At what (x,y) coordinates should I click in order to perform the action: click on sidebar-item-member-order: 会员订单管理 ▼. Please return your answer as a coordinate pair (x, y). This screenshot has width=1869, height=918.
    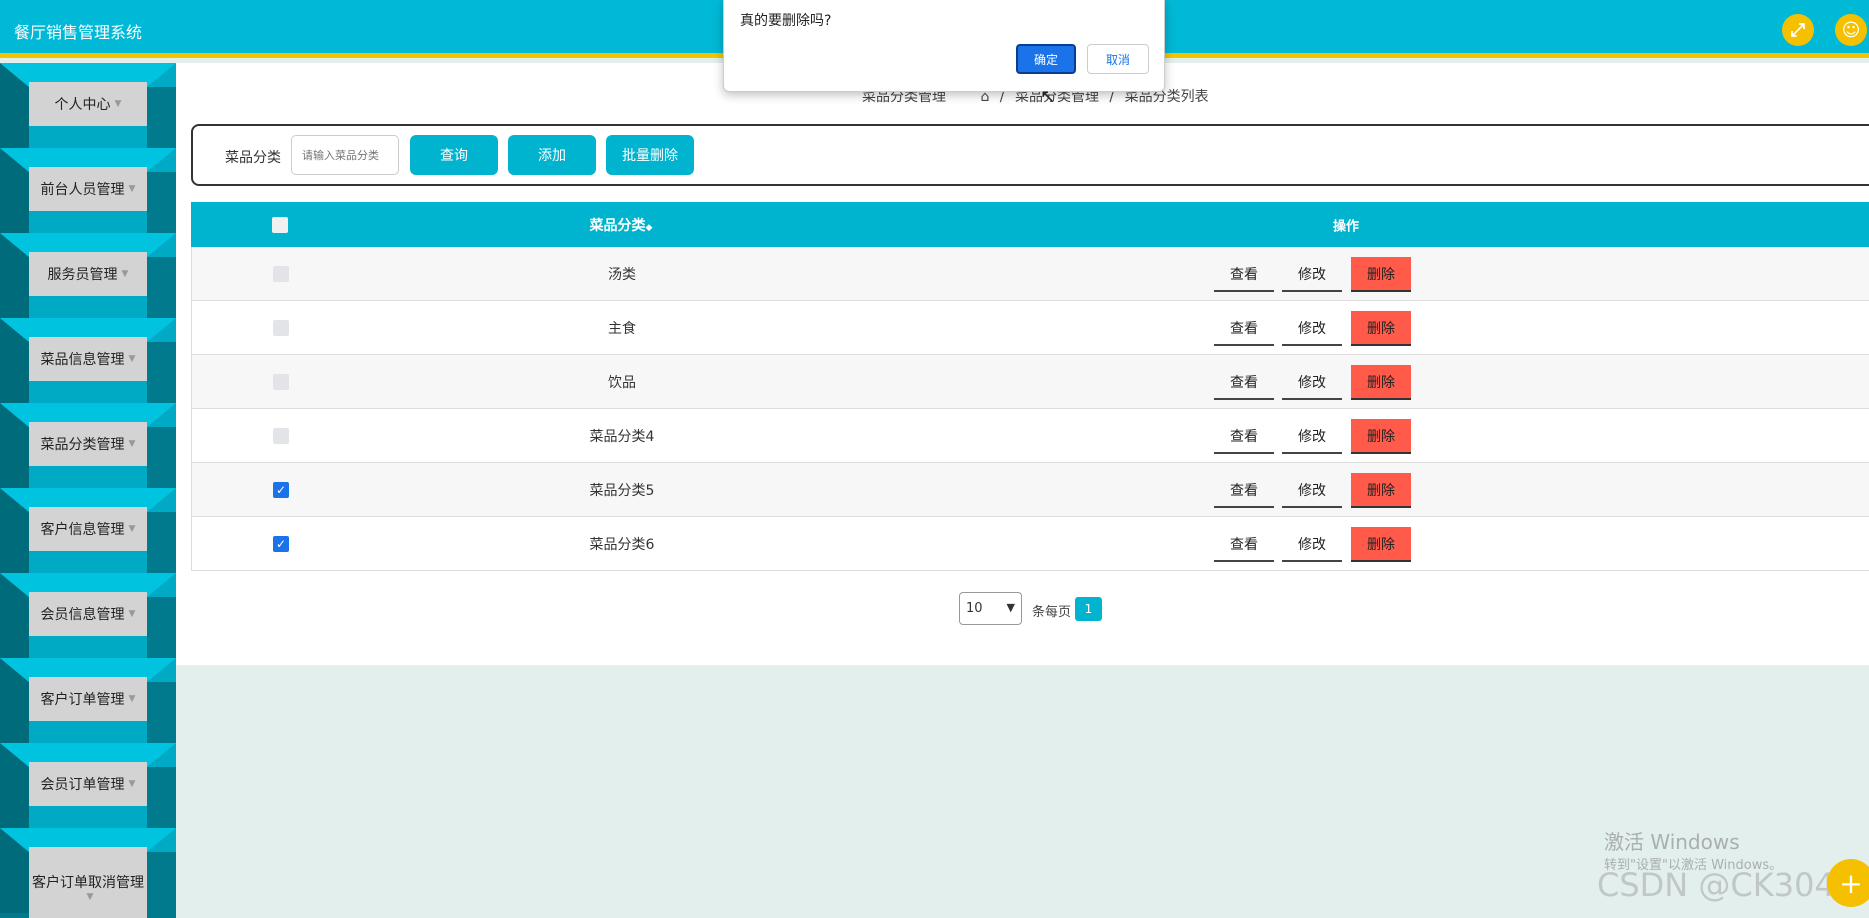
    Looking at the image, I should click on (88, 785).